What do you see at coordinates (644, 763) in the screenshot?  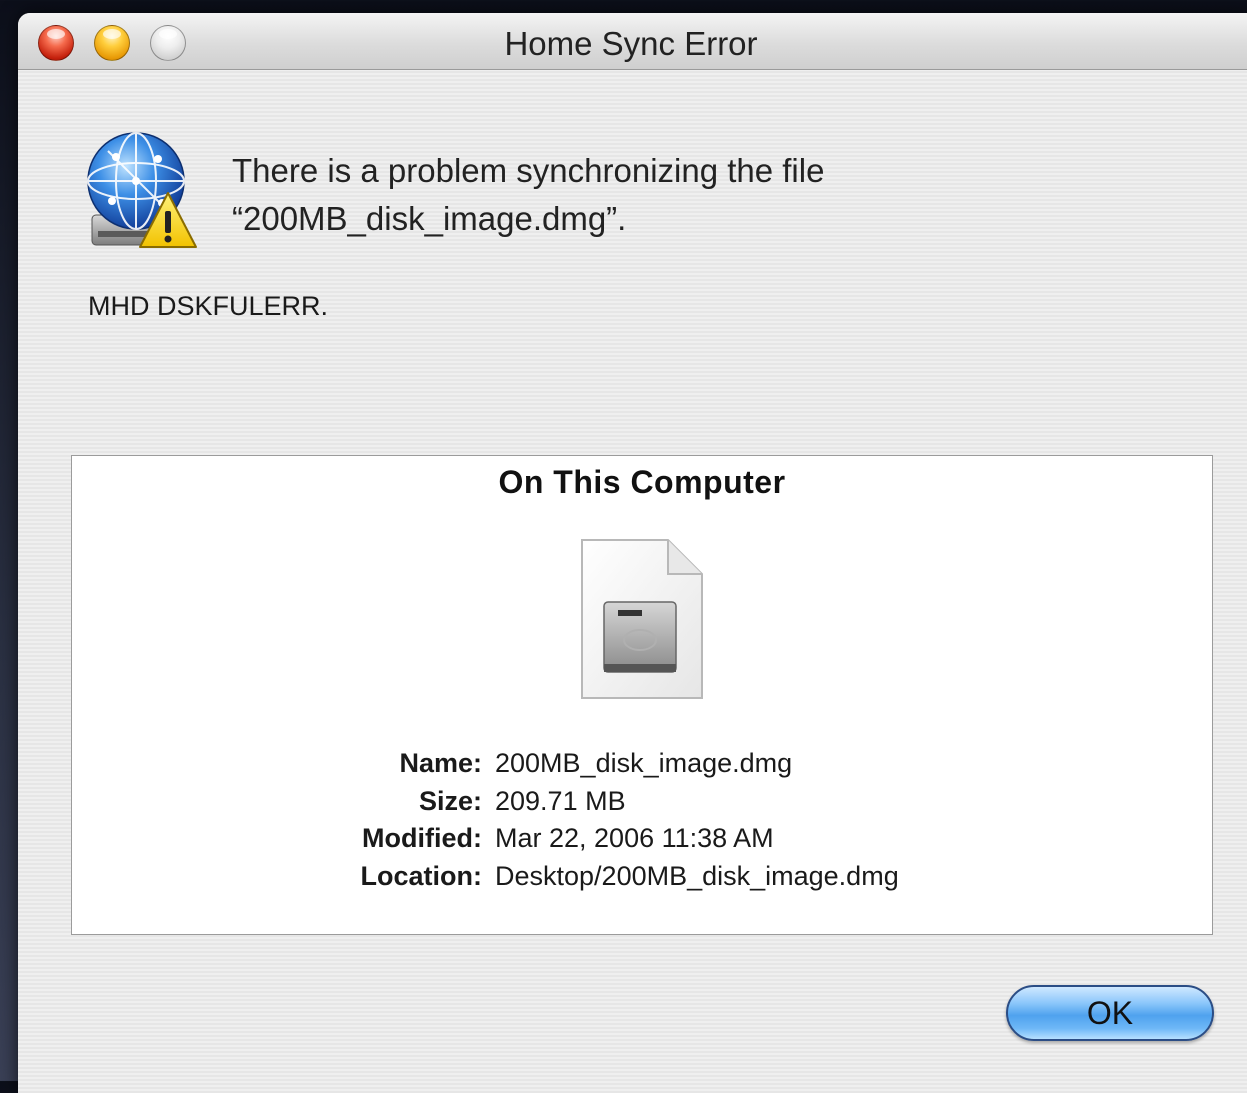 I see `name-value: 200MB_disk_image.dmg` at bounding box center [644, 763].